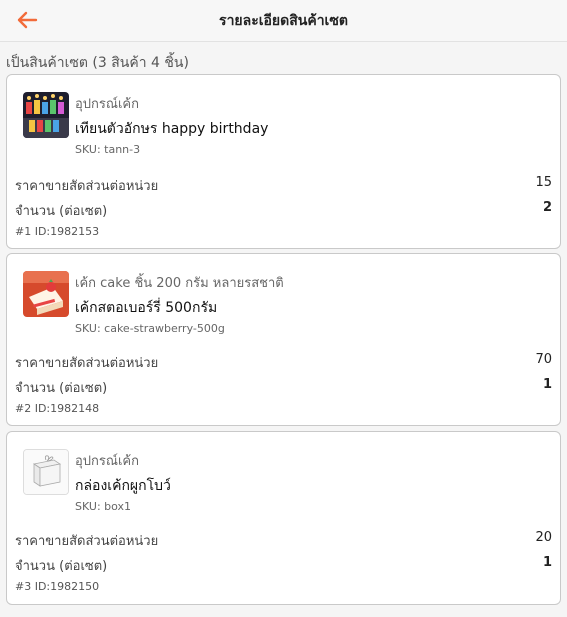 Image resolution: width=567 pixels, height=617 pixels. I want to click on item-sku: SKU: tann-3, so click(108, 149).